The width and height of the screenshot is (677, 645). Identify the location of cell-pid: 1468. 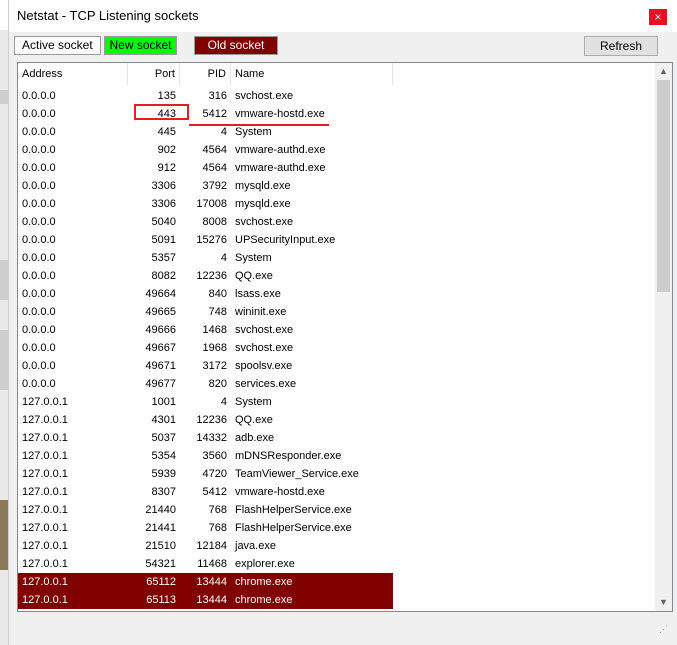
(214, 330).